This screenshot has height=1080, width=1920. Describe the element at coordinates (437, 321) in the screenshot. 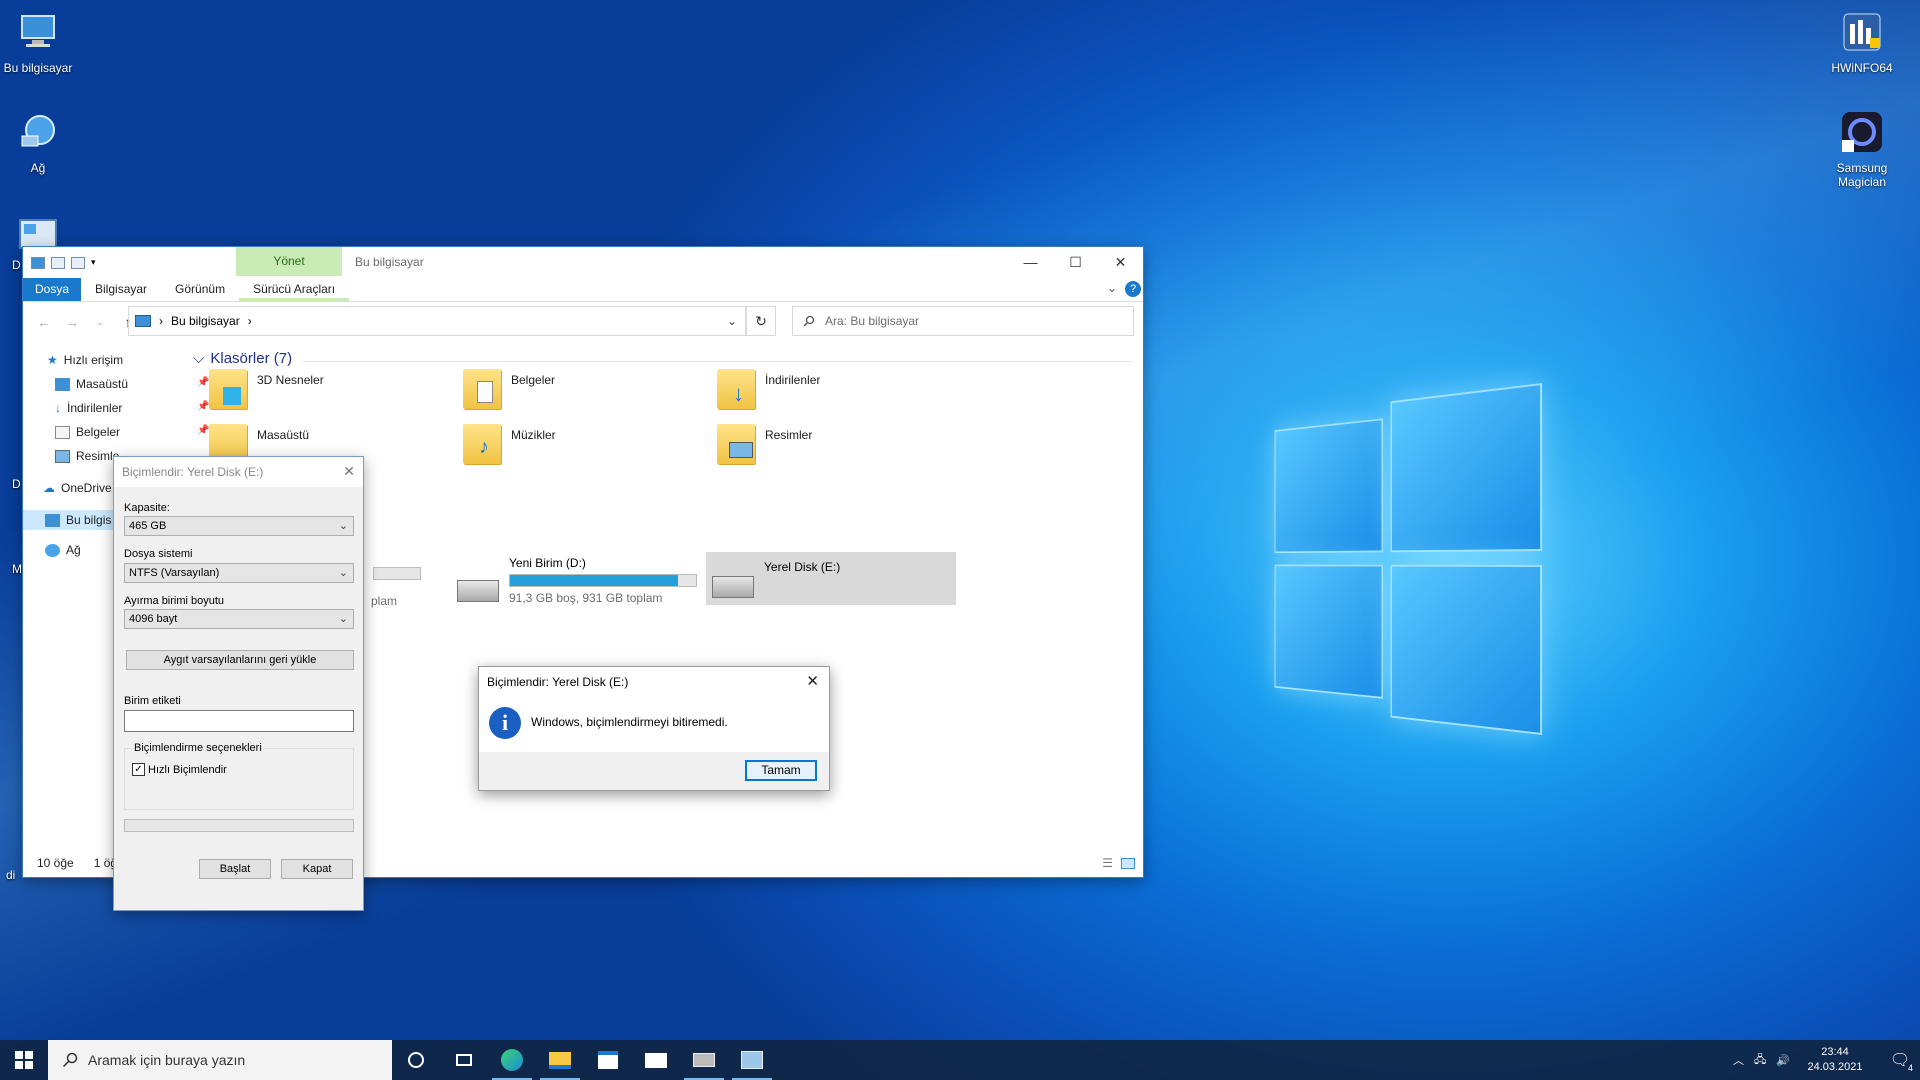

I see `address-bar: › Bu bilgisayar › ⌄` at that location.